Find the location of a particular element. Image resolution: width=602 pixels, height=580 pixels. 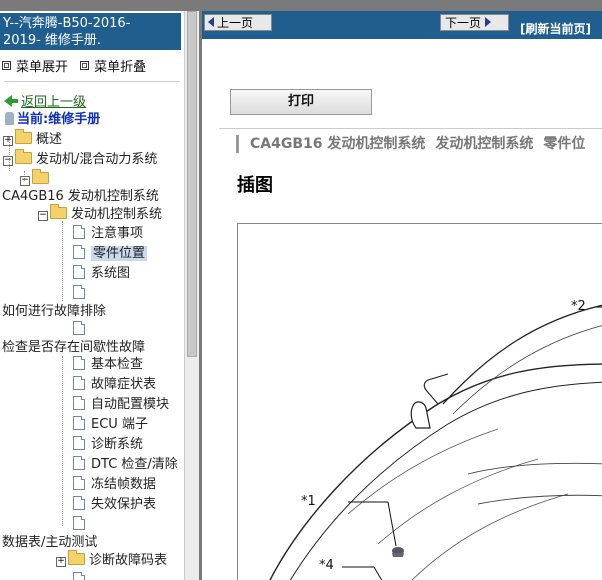

tree-item-symptom-table: 故障症状表 is located at coordinates (114, 384).